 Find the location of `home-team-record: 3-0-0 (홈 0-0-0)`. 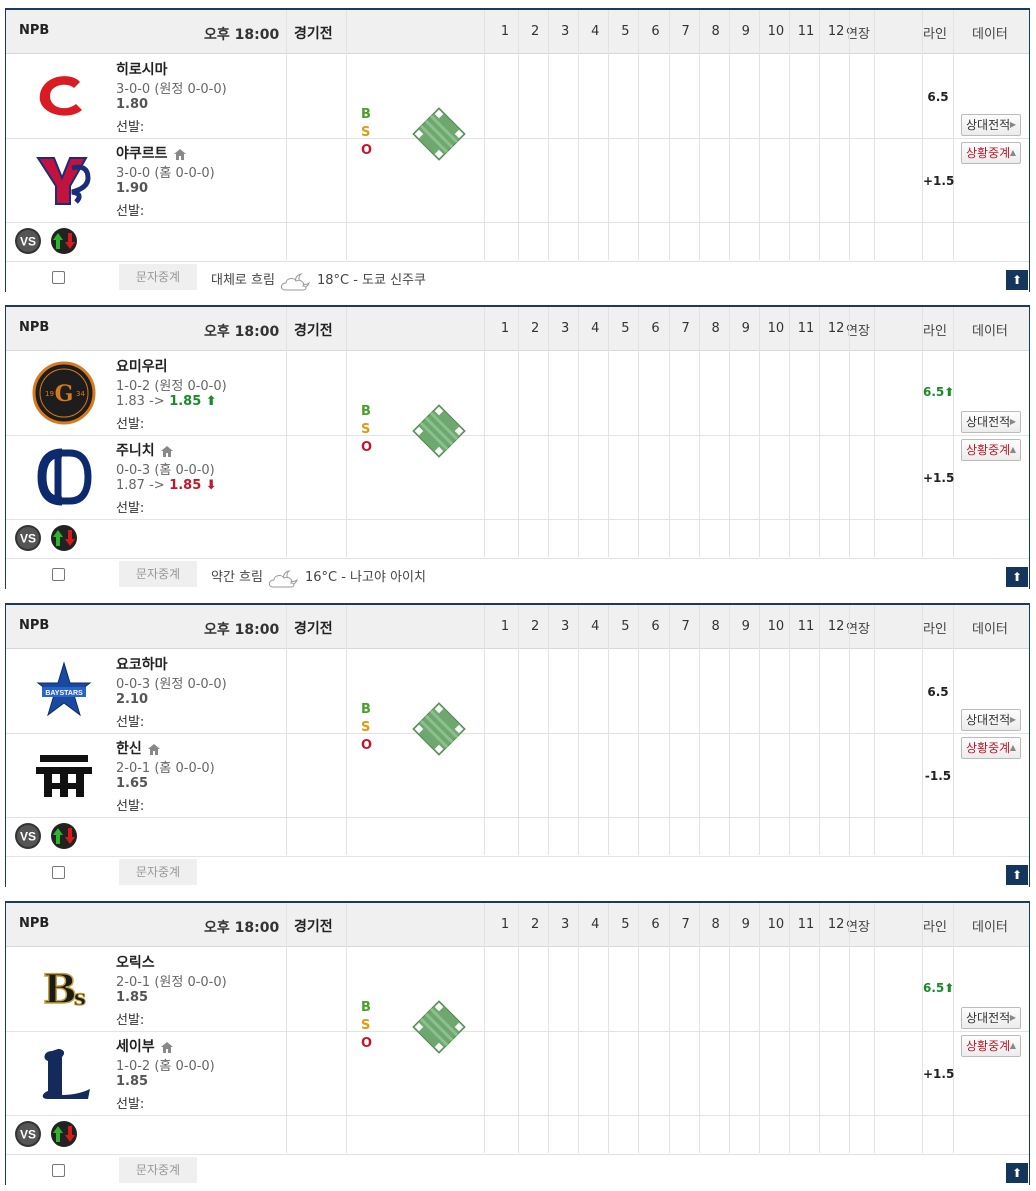

home-team-record: 3-0-0 (홈 0-0-0) is located at coordinates (165, 173).